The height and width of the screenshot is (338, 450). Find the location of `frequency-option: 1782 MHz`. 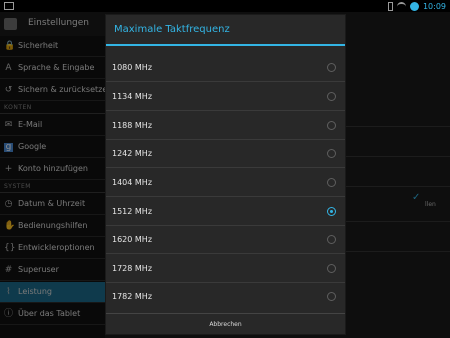

frequency-option: 1782 MHz is located at coordinates (225, 297).